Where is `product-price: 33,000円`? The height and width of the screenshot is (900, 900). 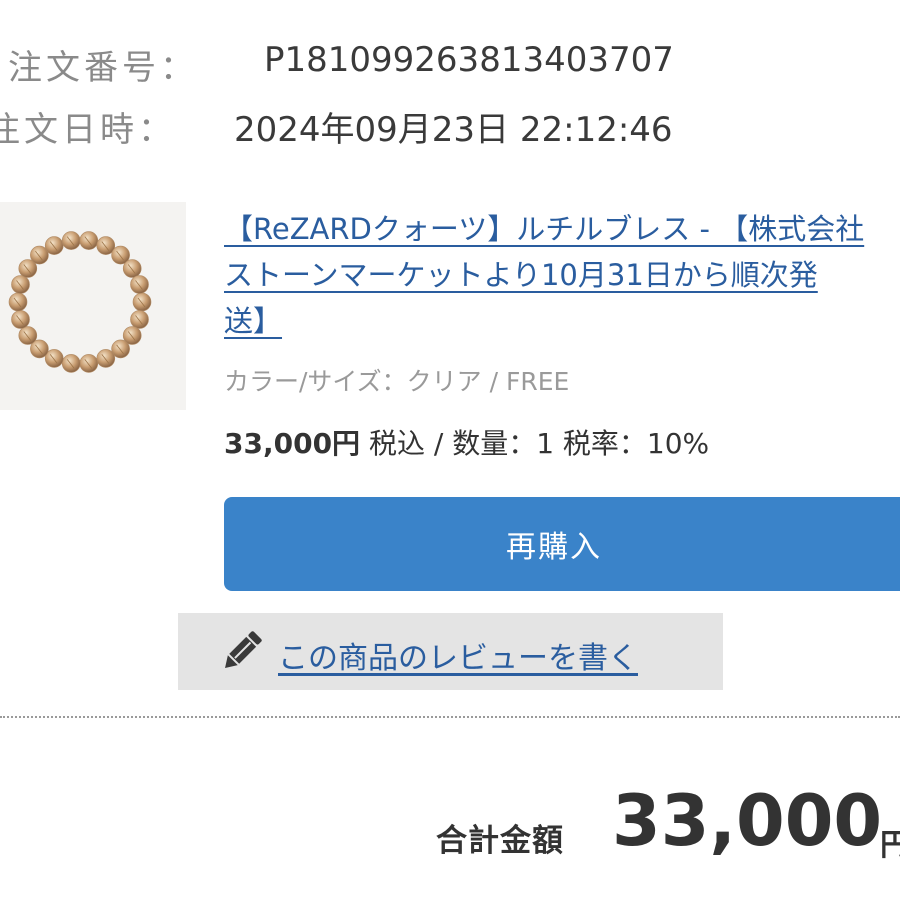 product-price: 33,000円 is located at coordinates (292, 443).